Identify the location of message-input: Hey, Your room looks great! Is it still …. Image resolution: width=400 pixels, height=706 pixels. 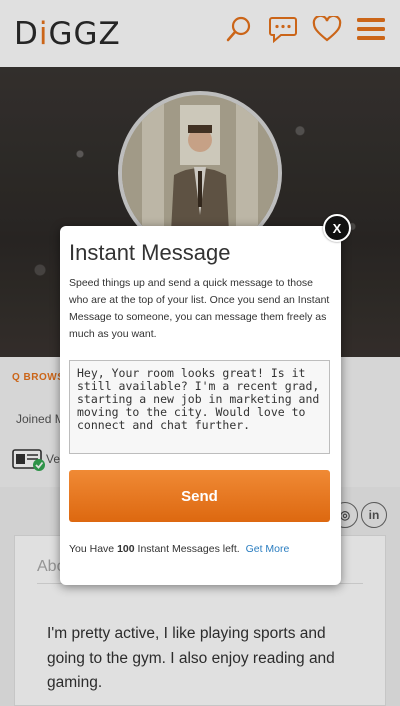
(199, 407).